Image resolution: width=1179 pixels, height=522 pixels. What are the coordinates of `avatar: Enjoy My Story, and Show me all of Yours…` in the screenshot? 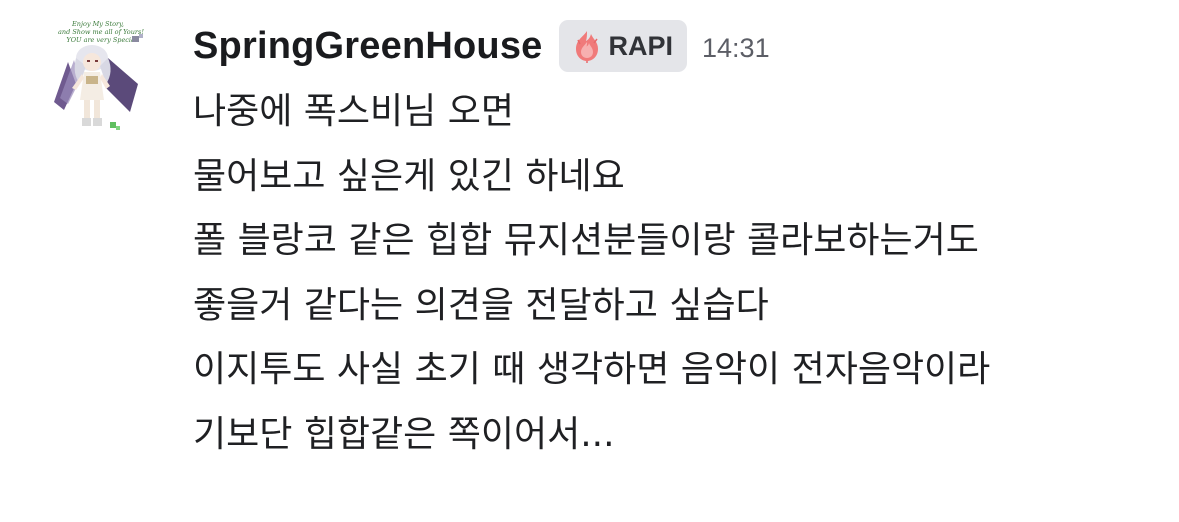 It's located at (101, 74).